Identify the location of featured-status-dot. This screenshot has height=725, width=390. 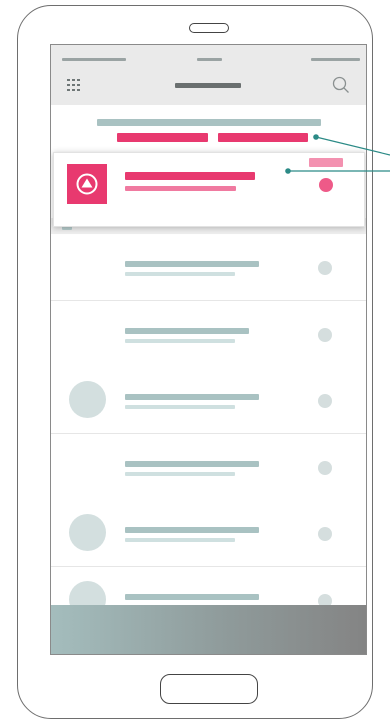
(326, 185).